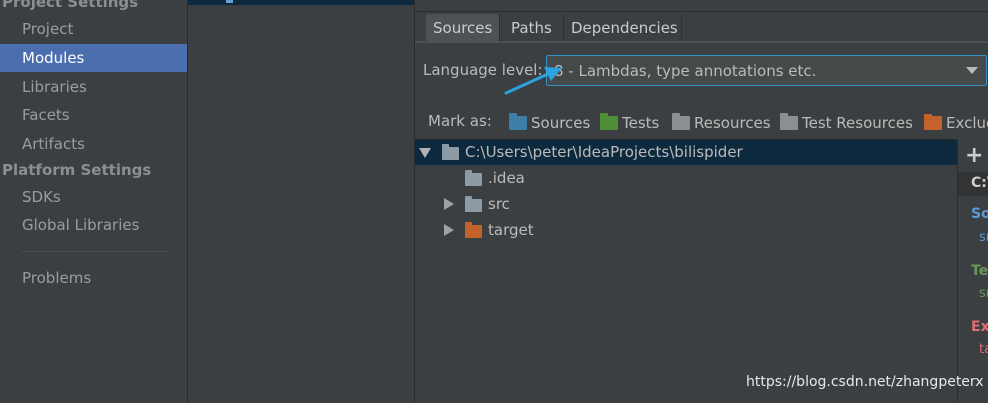 This screenshot has width=988, height=403. What do you see at coordinates (77, 170) in the screenshot?
I see `platform-settings-header: Platform Settings` at bounding box center [77, 170].